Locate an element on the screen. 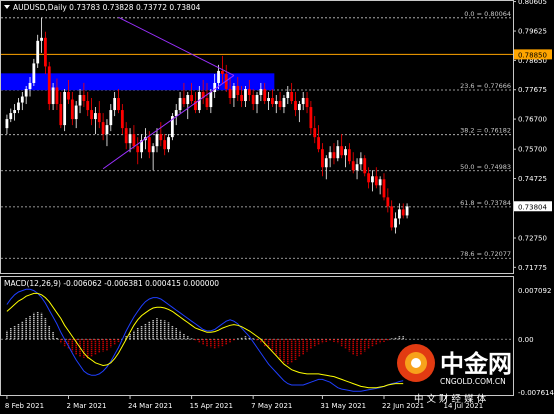 The height and width of the screenshot is (414, 554). price-tick-label: 0.75700 is located at coordinates (532, 150).